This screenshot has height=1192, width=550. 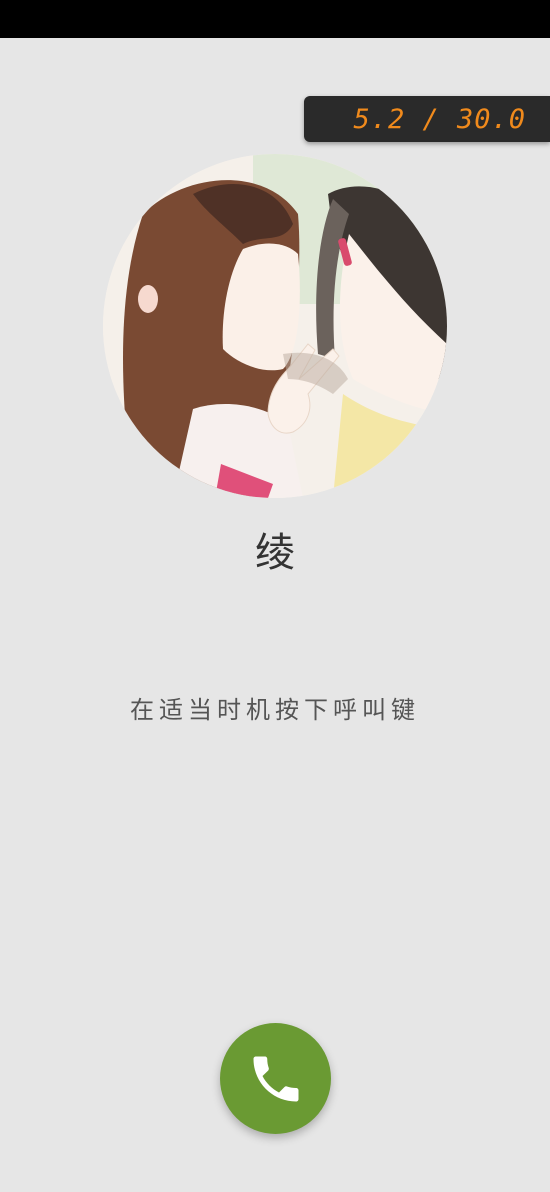 I want to click on timer-display: 5.2 / 30.0, so click(x=427, y=119).